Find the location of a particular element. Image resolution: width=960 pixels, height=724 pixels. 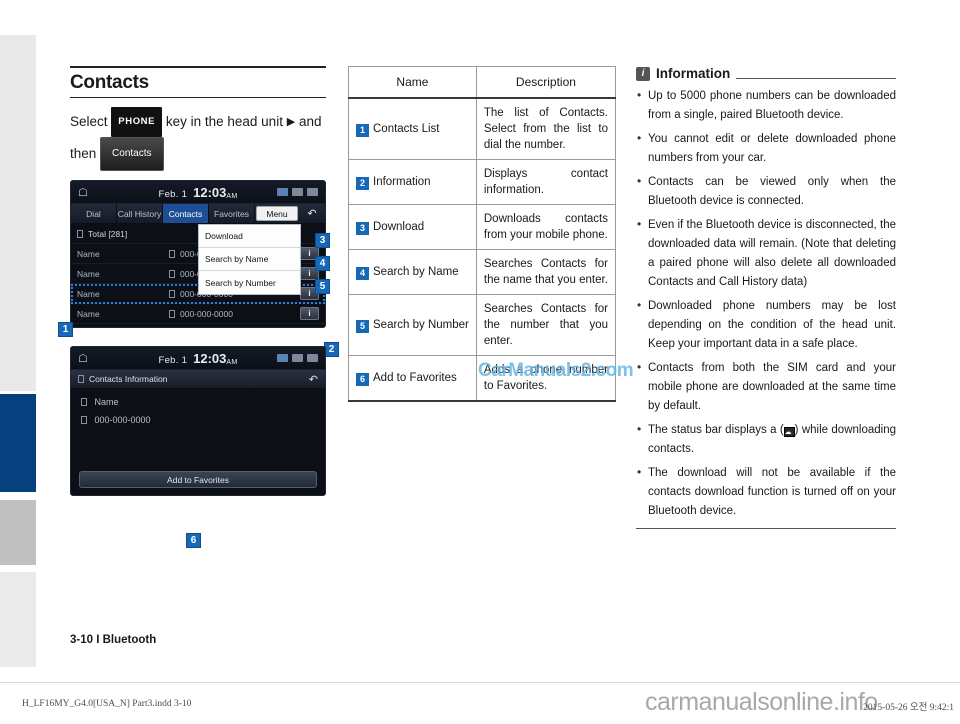

rail-segment-blue is located at coordinates (18, 443).